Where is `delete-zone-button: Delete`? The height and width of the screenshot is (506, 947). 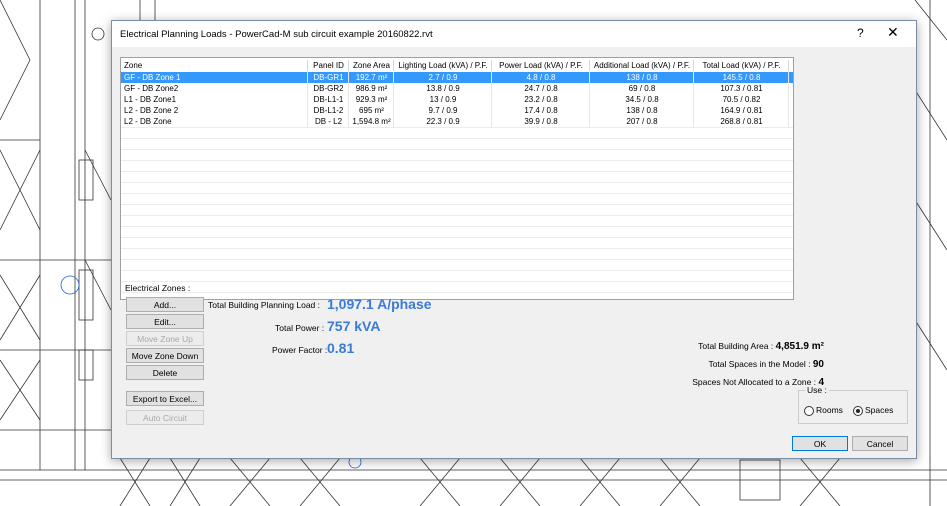
delete-zone-button: Delete is located at coordinates (165, 372).